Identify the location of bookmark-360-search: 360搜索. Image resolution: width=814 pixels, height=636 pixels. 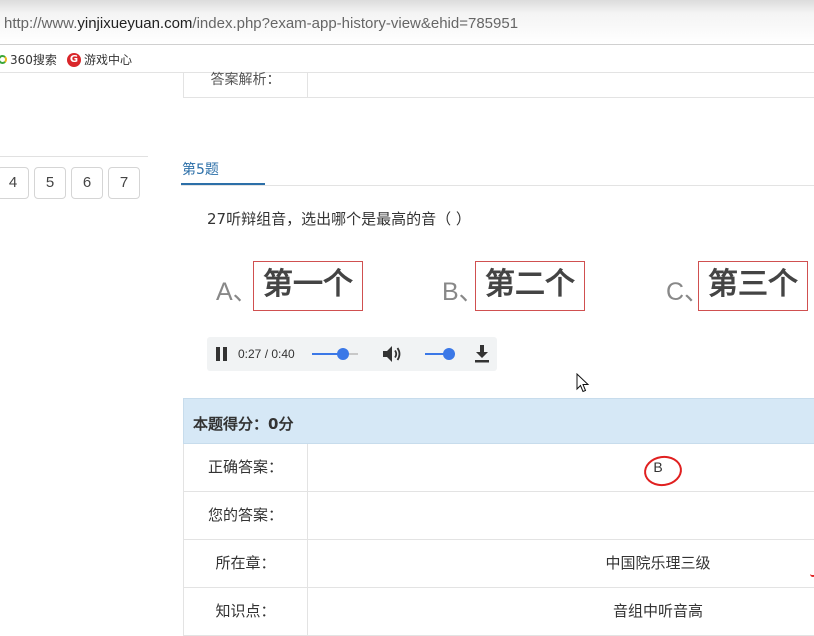
(28, 59).